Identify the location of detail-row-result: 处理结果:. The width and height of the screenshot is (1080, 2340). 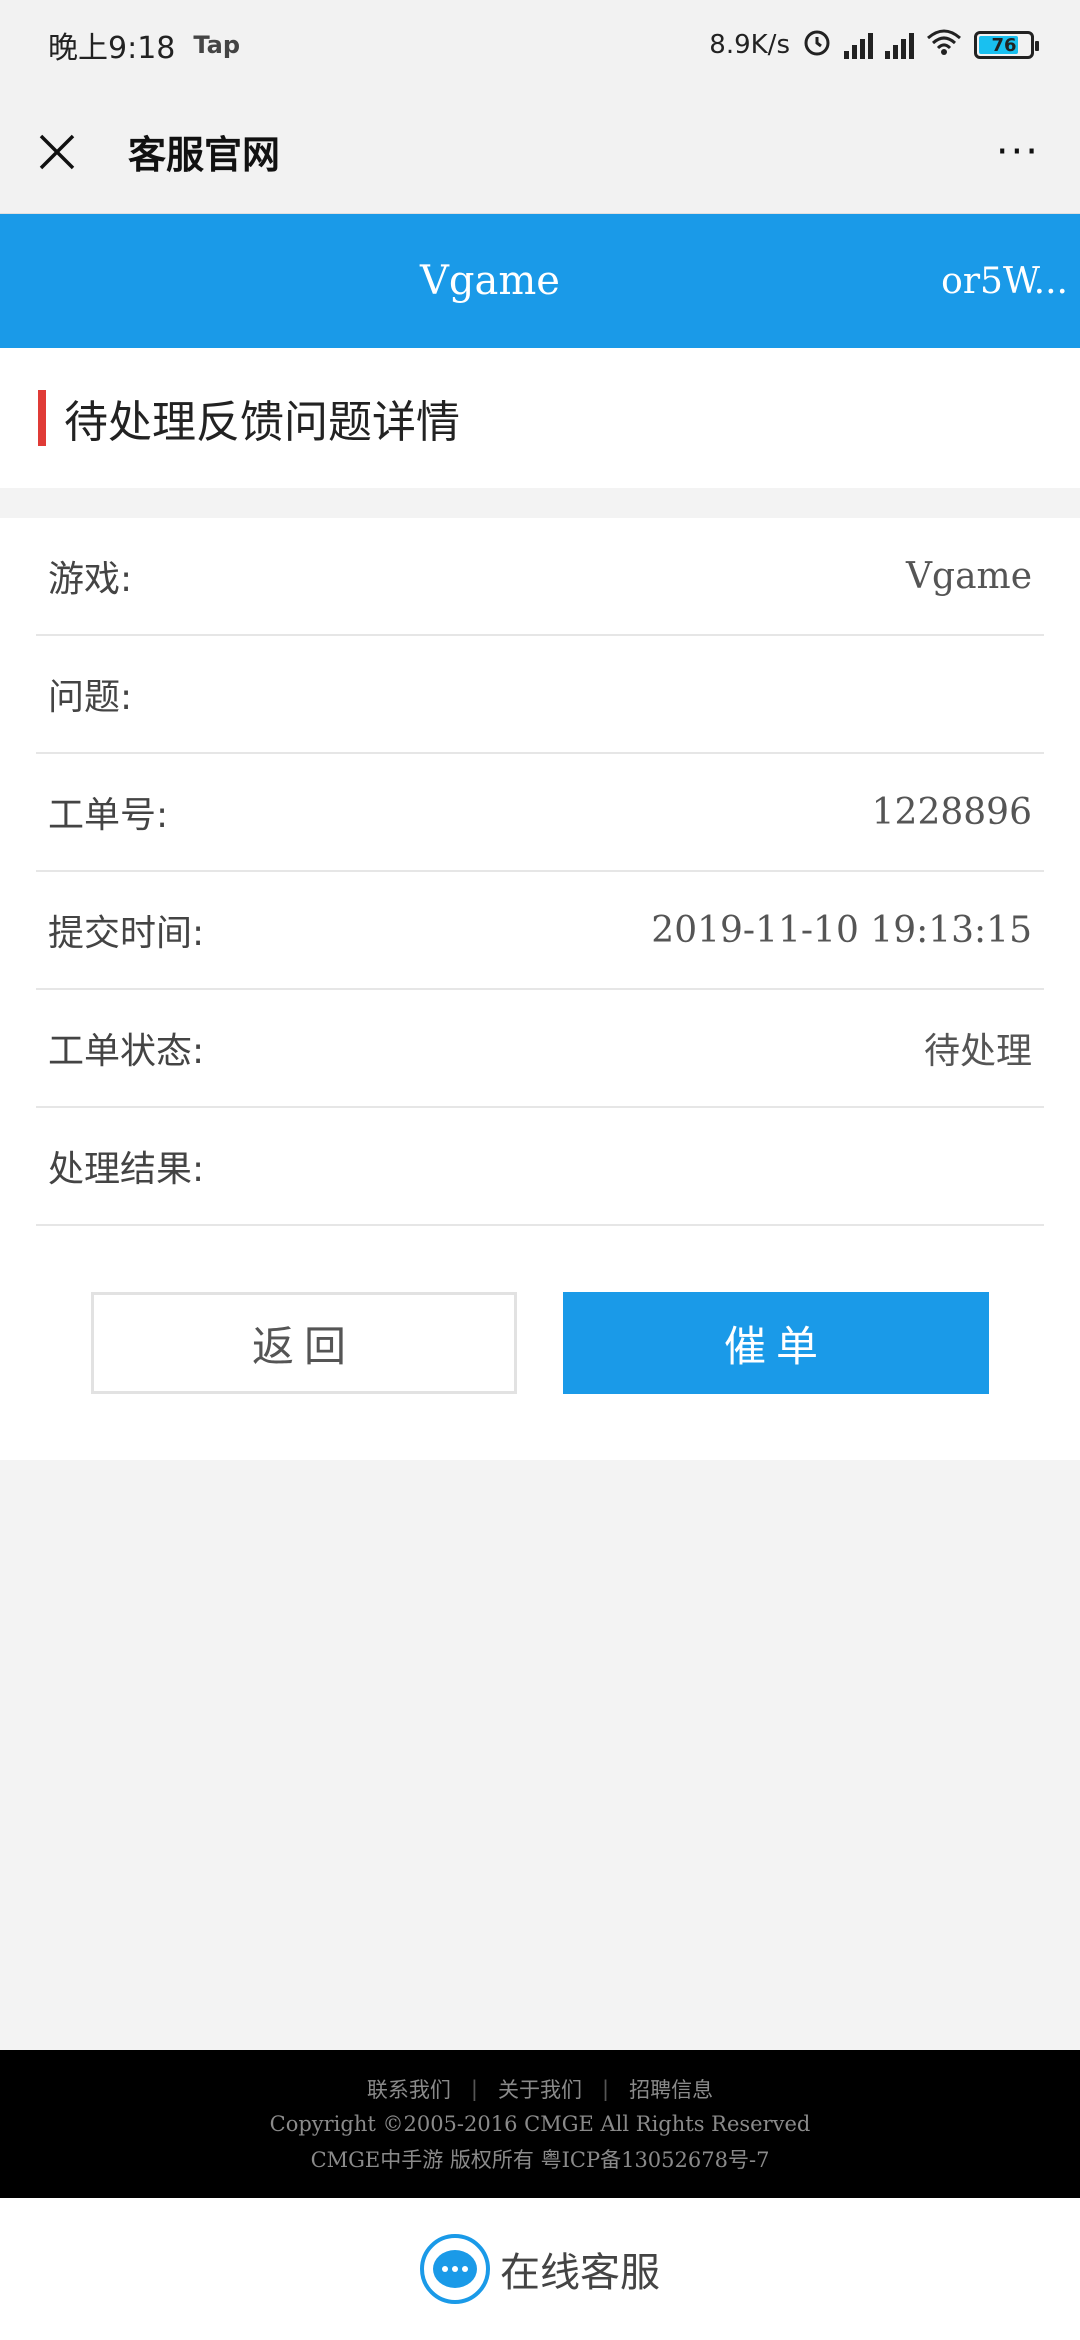
(540, 1167).